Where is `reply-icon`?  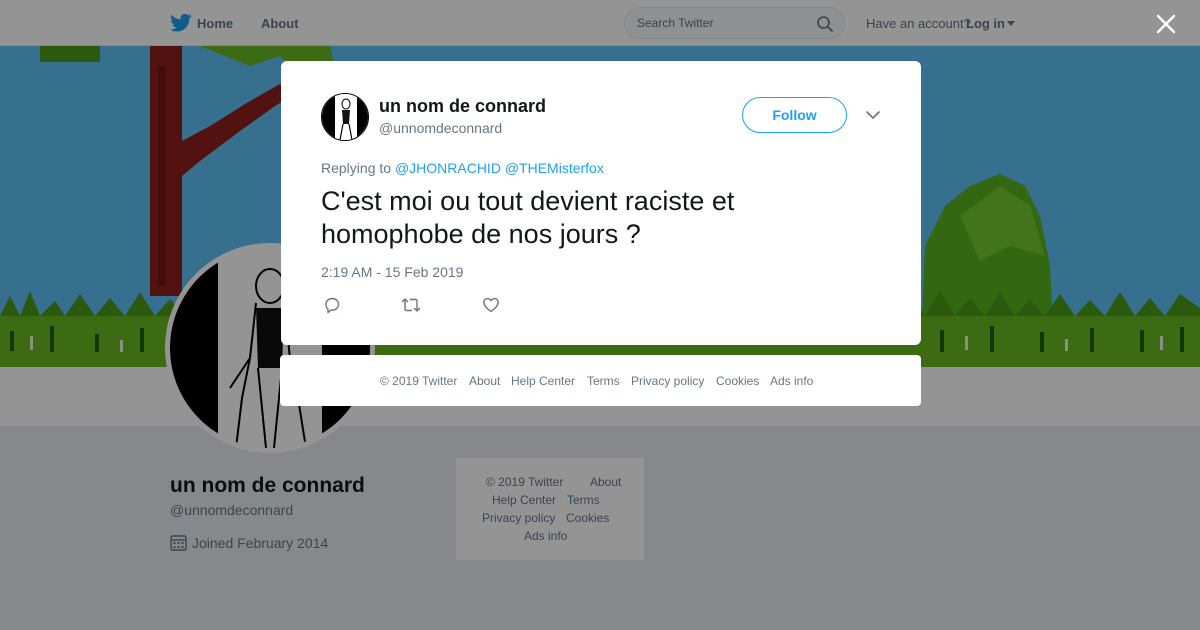
reply-icon is located at coordinates (332, 305).